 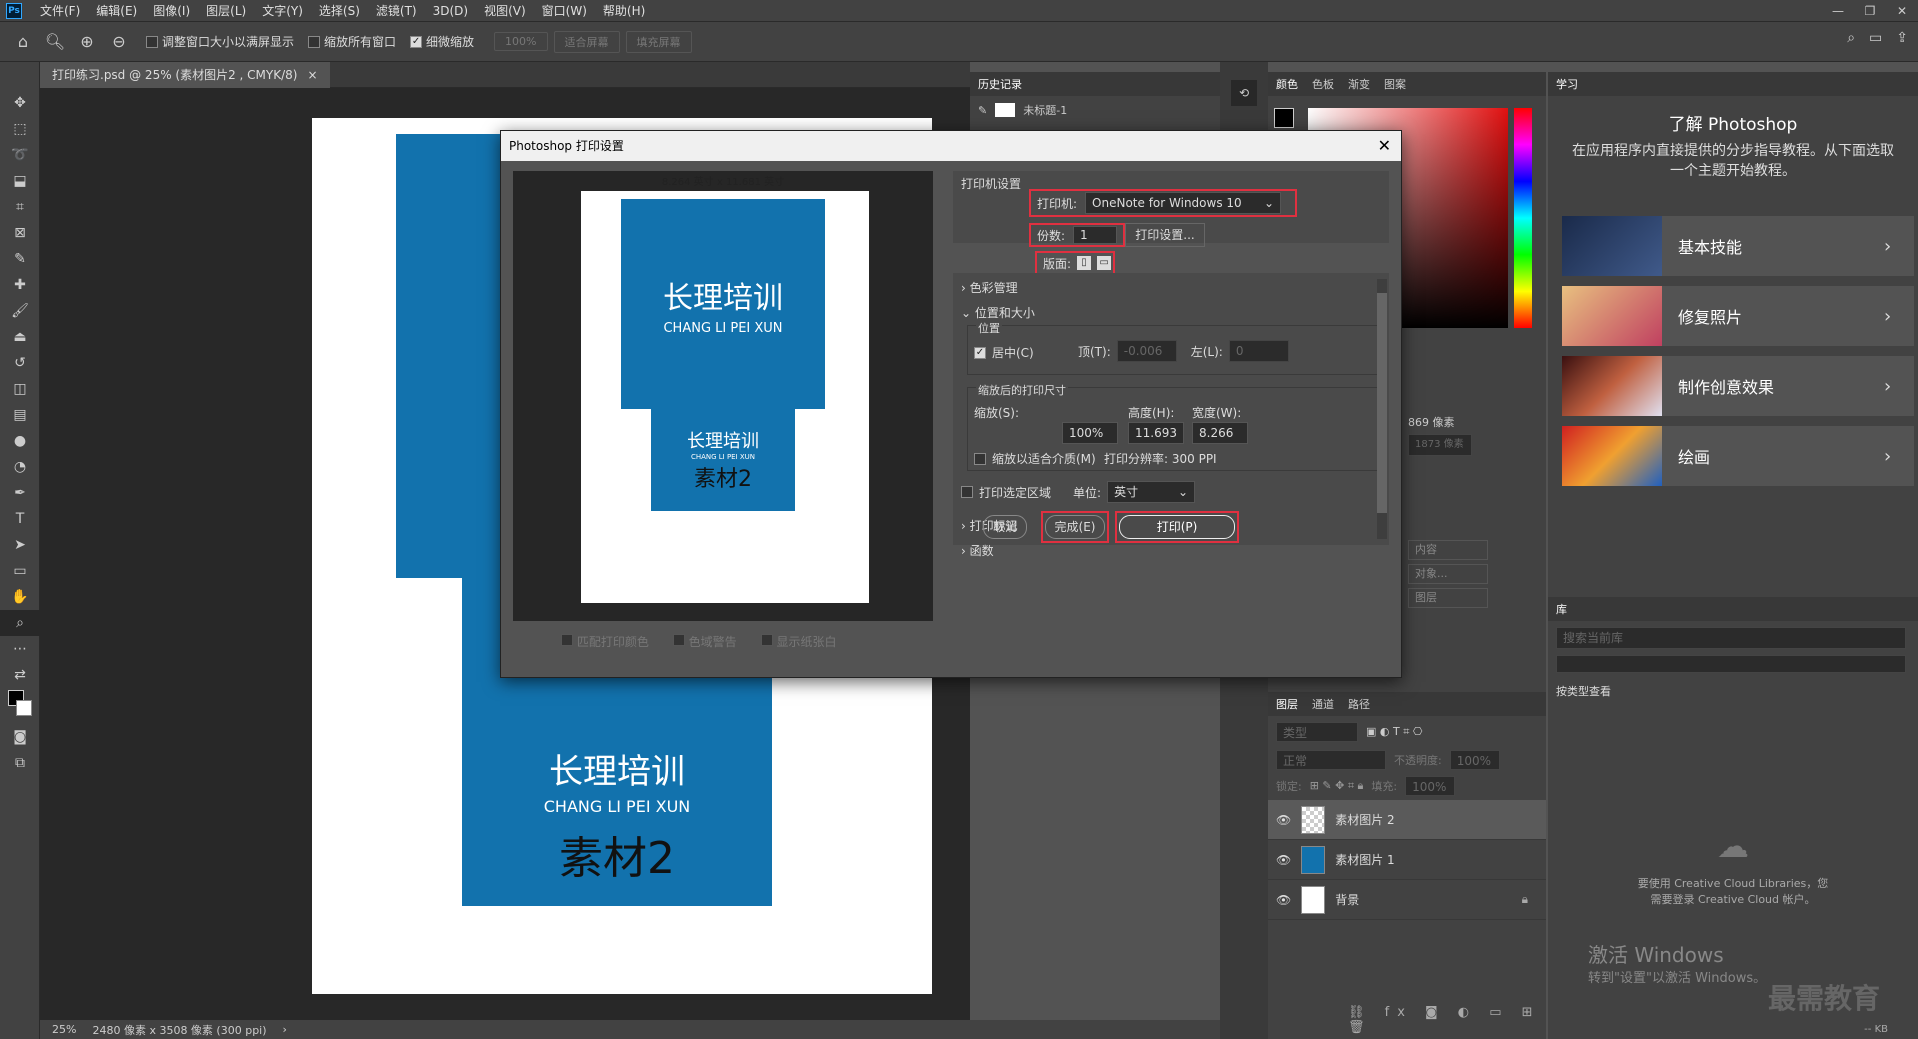 What do you see at coordinates (282, 10) in the screenshot?
I see `menu-type: 文字(Y)` at bounding box center [282, 10].